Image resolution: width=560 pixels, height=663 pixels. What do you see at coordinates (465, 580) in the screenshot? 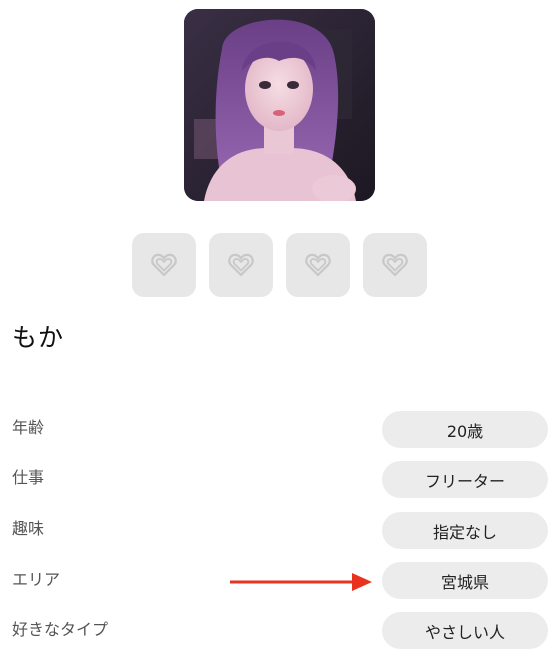
I see `attribute-value-area: 宮城県` at bounding box center [465, 580].